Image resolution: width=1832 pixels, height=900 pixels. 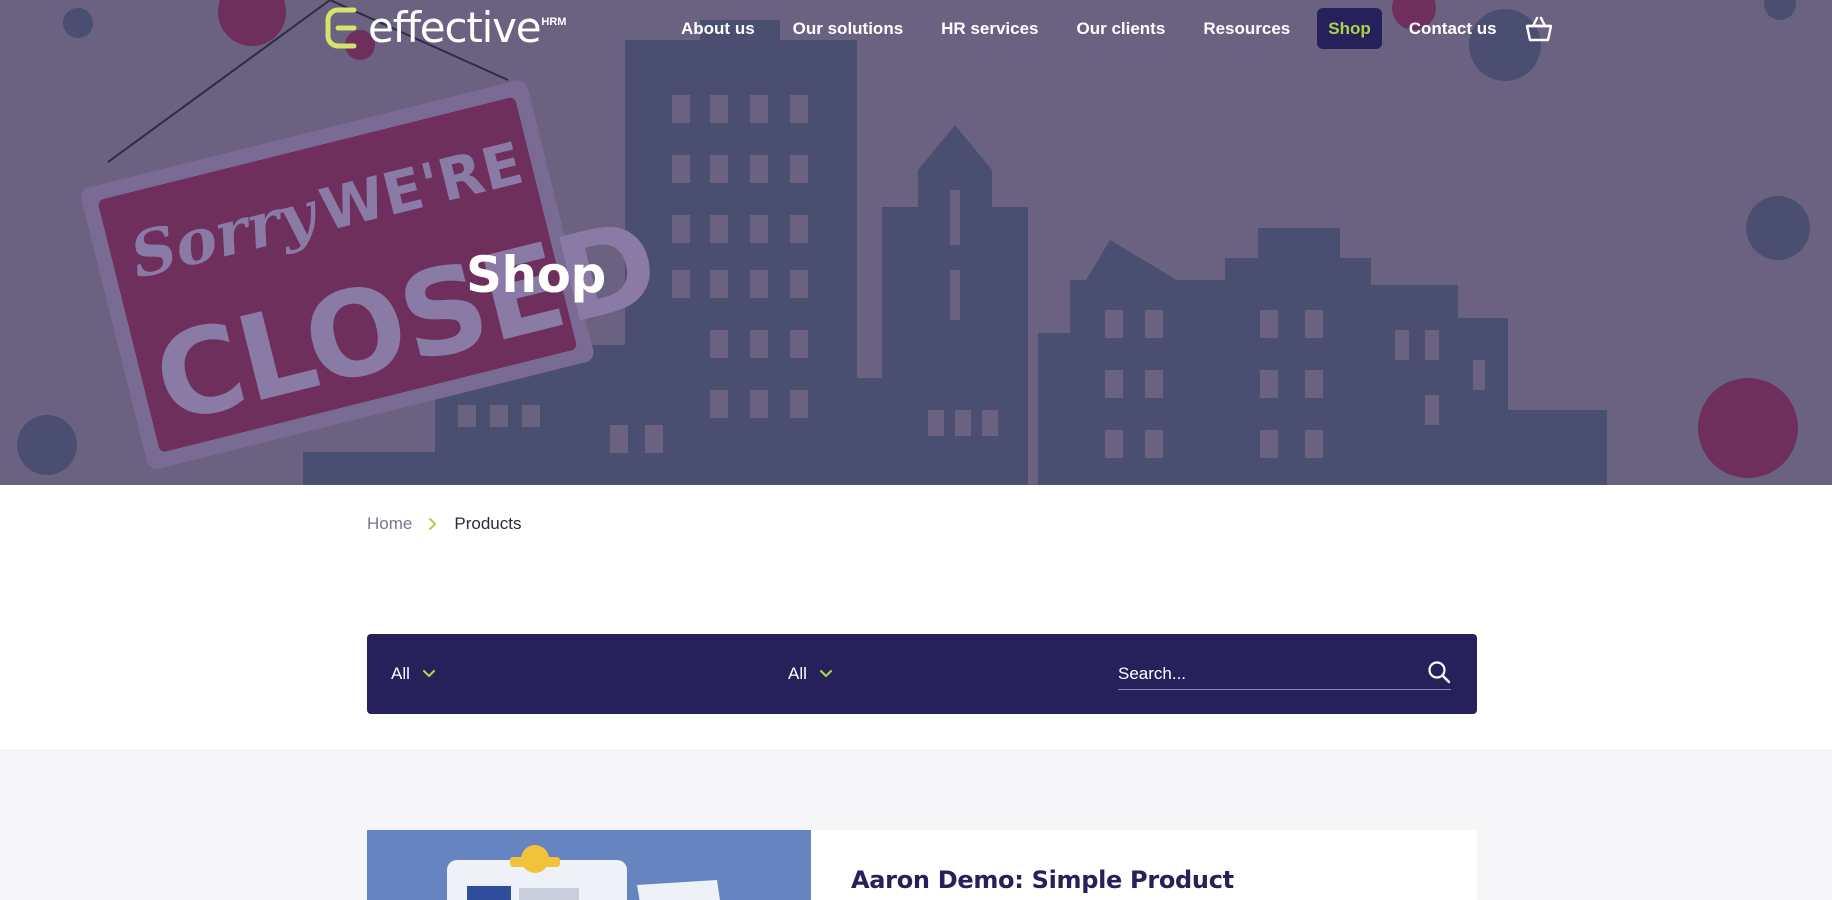 What do you see at coordinates (554, 22) in the screenshot?
I see `logo-suffix: HRM` at bounding box center [554, 22].